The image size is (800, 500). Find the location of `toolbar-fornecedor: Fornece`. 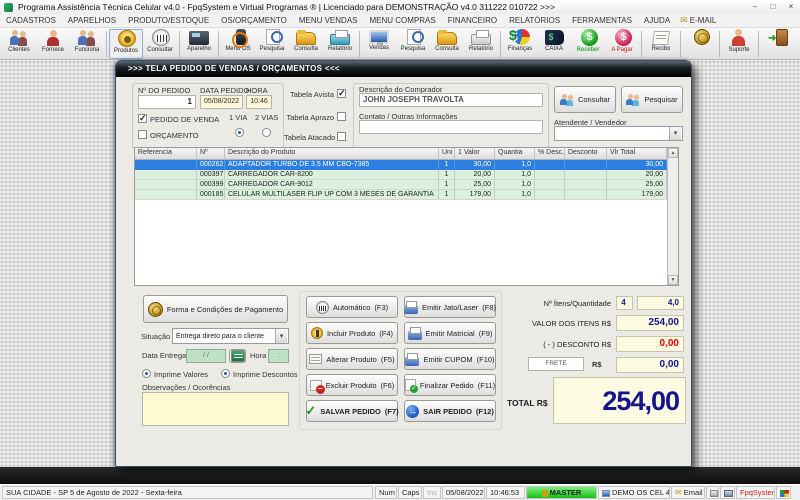

toolbar-fornecedor: Fornece is located at coordinates (53, 44).